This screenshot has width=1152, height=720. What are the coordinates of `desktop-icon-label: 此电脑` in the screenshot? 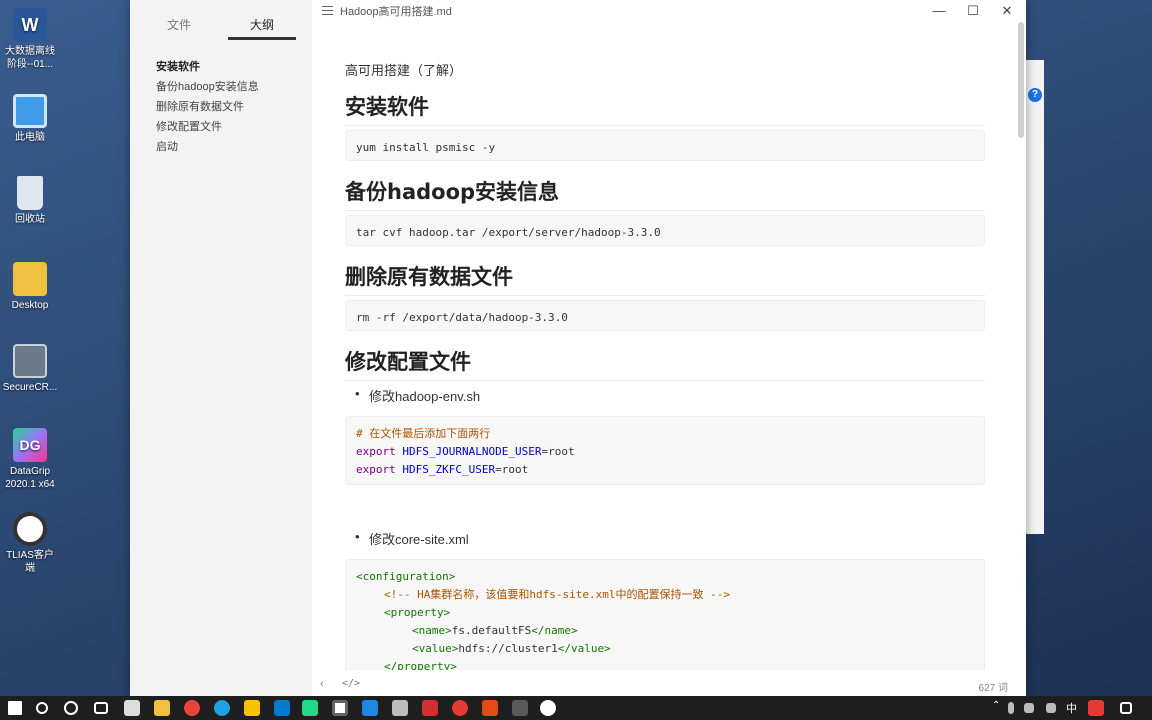 It's located at (30, 137).